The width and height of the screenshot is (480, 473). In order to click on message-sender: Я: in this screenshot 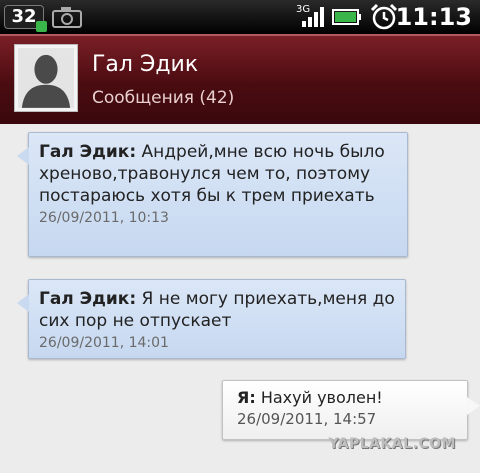, I will do `click(246, 397)`.